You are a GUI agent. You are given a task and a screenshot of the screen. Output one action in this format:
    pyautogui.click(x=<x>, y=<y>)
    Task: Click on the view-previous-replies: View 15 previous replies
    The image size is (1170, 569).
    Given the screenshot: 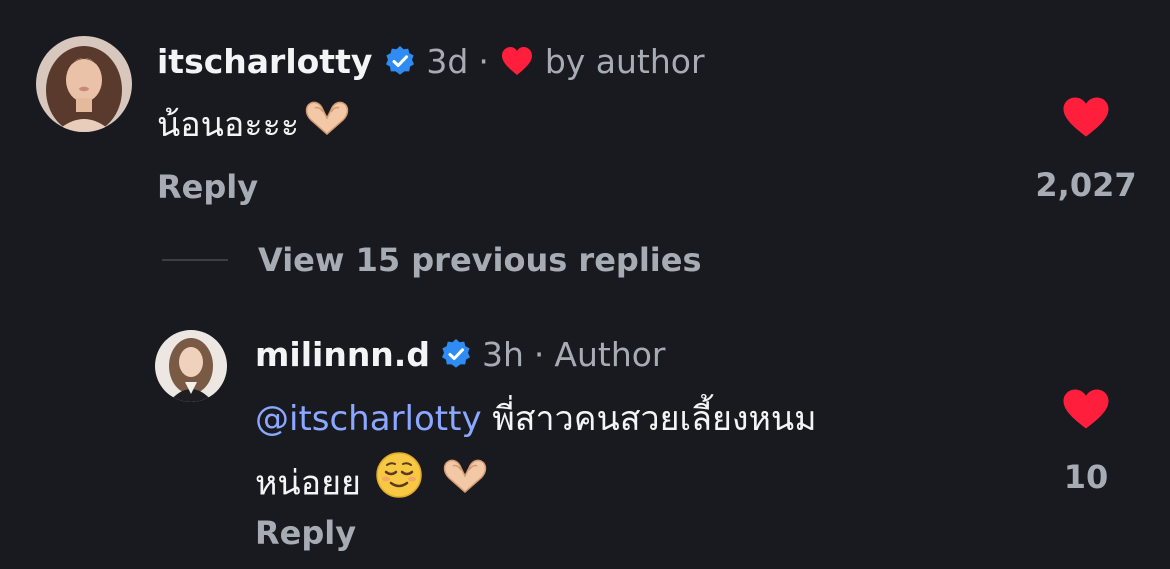 What is the action you would take?
    pyautogui.click(x=432, y=260)
    